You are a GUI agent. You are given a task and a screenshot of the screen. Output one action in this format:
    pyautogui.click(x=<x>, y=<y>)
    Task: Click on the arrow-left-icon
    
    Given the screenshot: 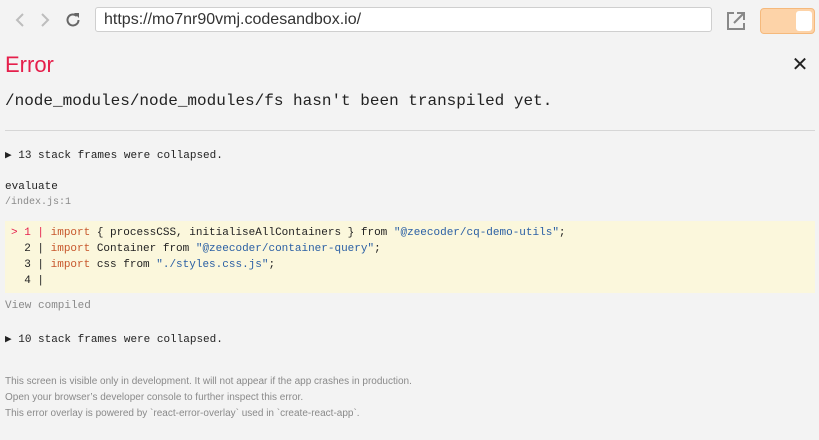 What is the action you would take?
    pyautogui.click(x=19, y=20)
    